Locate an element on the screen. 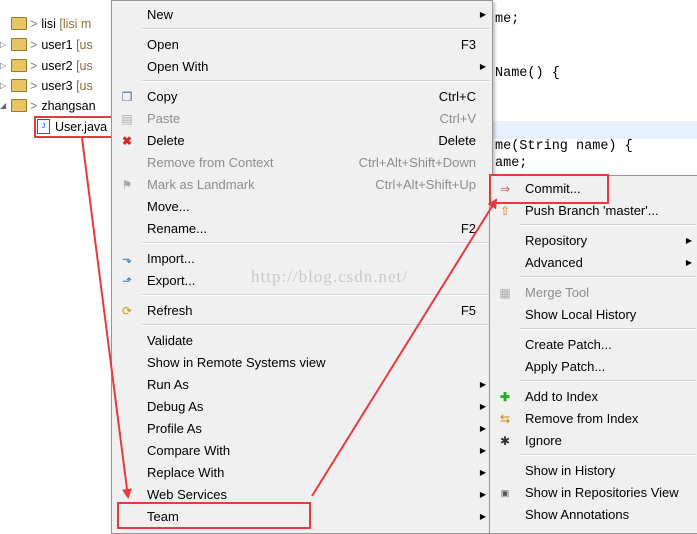 This screenshot has width=697, height=534. watermark: http://blog.csdn.net/ is located at coordinates (329, 276).